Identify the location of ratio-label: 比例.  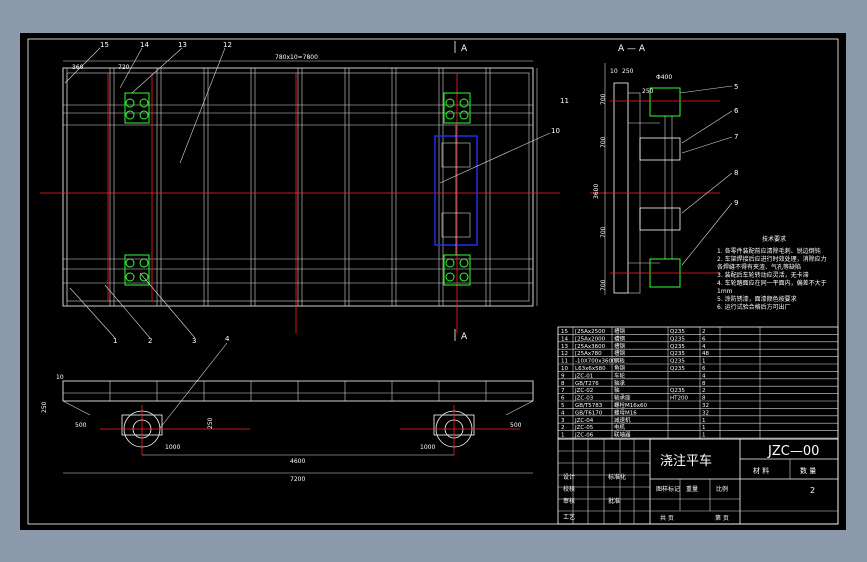
(722, 489).